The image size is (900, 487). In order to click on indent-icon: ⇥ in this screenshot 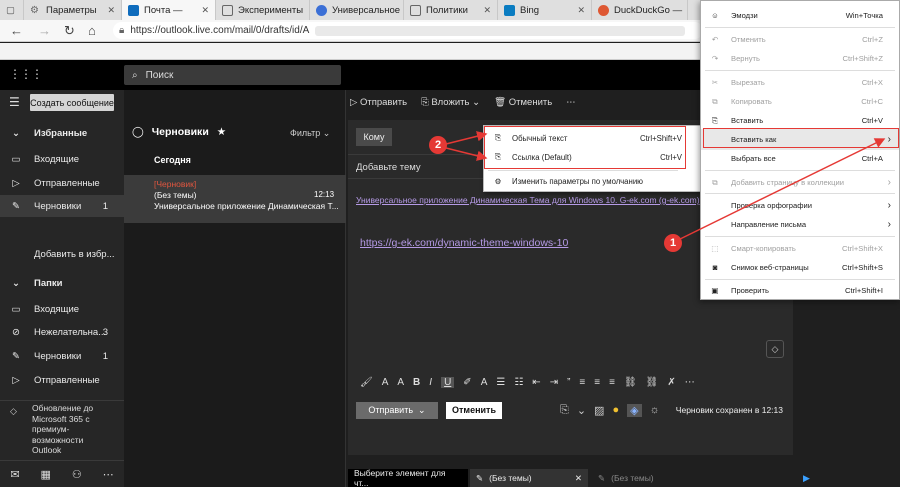, I will do `click(554, 382)`.